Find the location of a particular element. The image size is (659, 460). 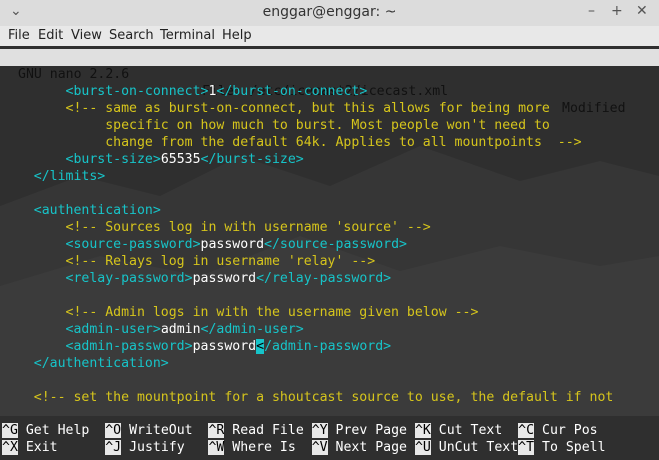

close-icon: ✕ is located at coordinates (642, 11).